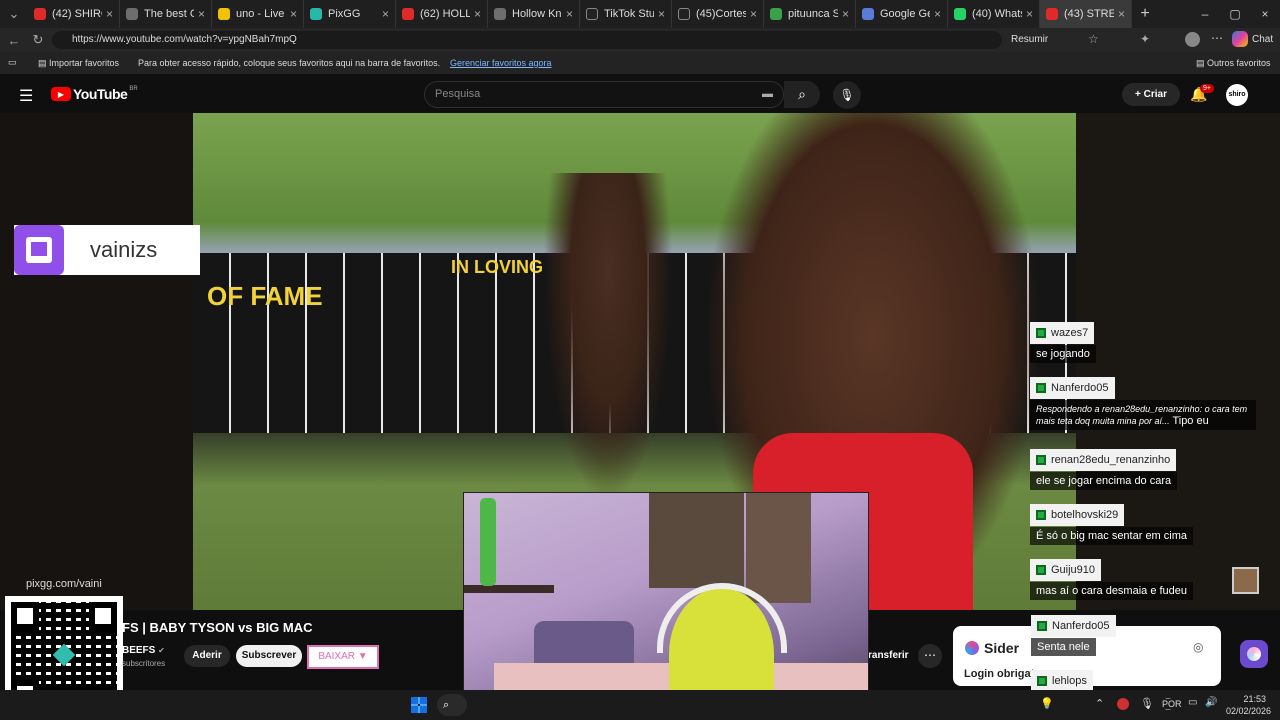  What do you see at coordinates (902, 14) in the screenshot?
I see `browser-tab: Google Gemini×` at bounding box center [902, 14].